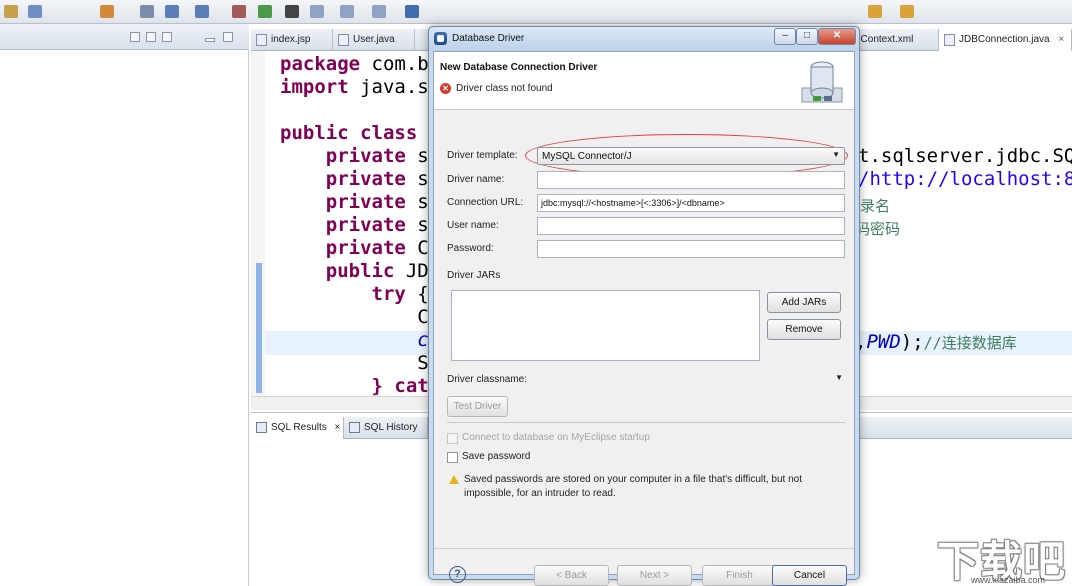 The image size is (1072, 586). Describe the element at coordinates (487, 379) in the screenshot. I see `driver-classname-label: Driver classname:` at that location.